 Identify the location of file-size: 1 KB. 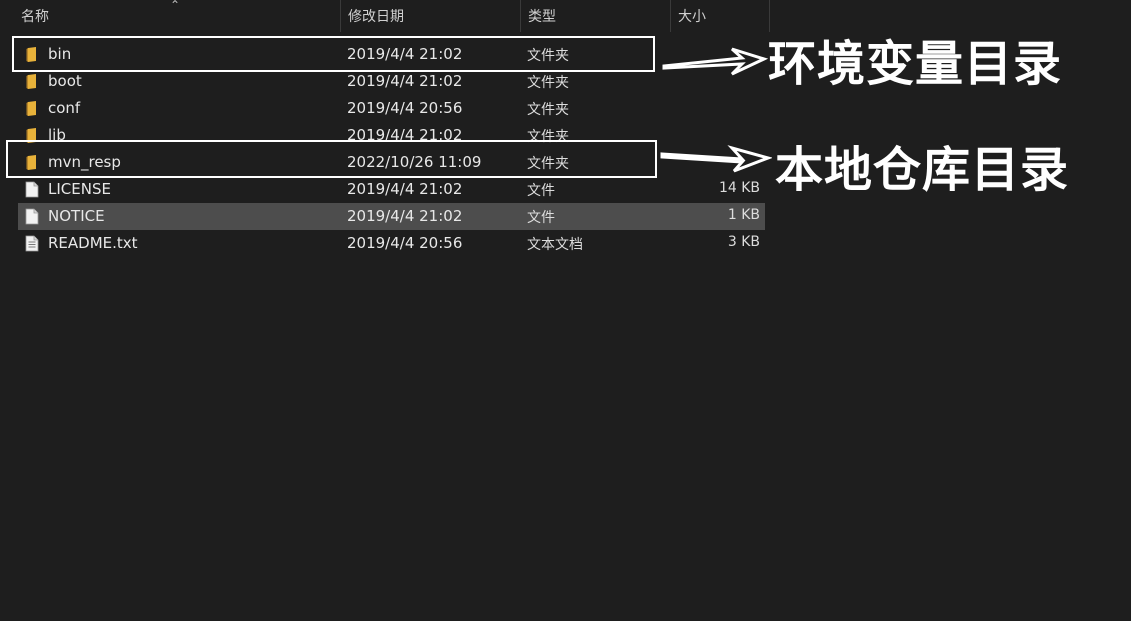
(743, 215).